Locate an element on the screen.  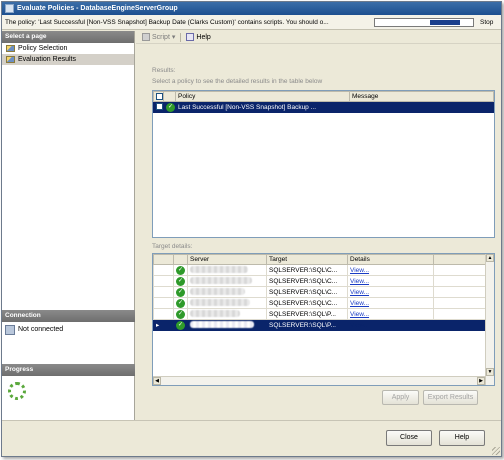
row-checkbox is located at coordinates (159, 107).